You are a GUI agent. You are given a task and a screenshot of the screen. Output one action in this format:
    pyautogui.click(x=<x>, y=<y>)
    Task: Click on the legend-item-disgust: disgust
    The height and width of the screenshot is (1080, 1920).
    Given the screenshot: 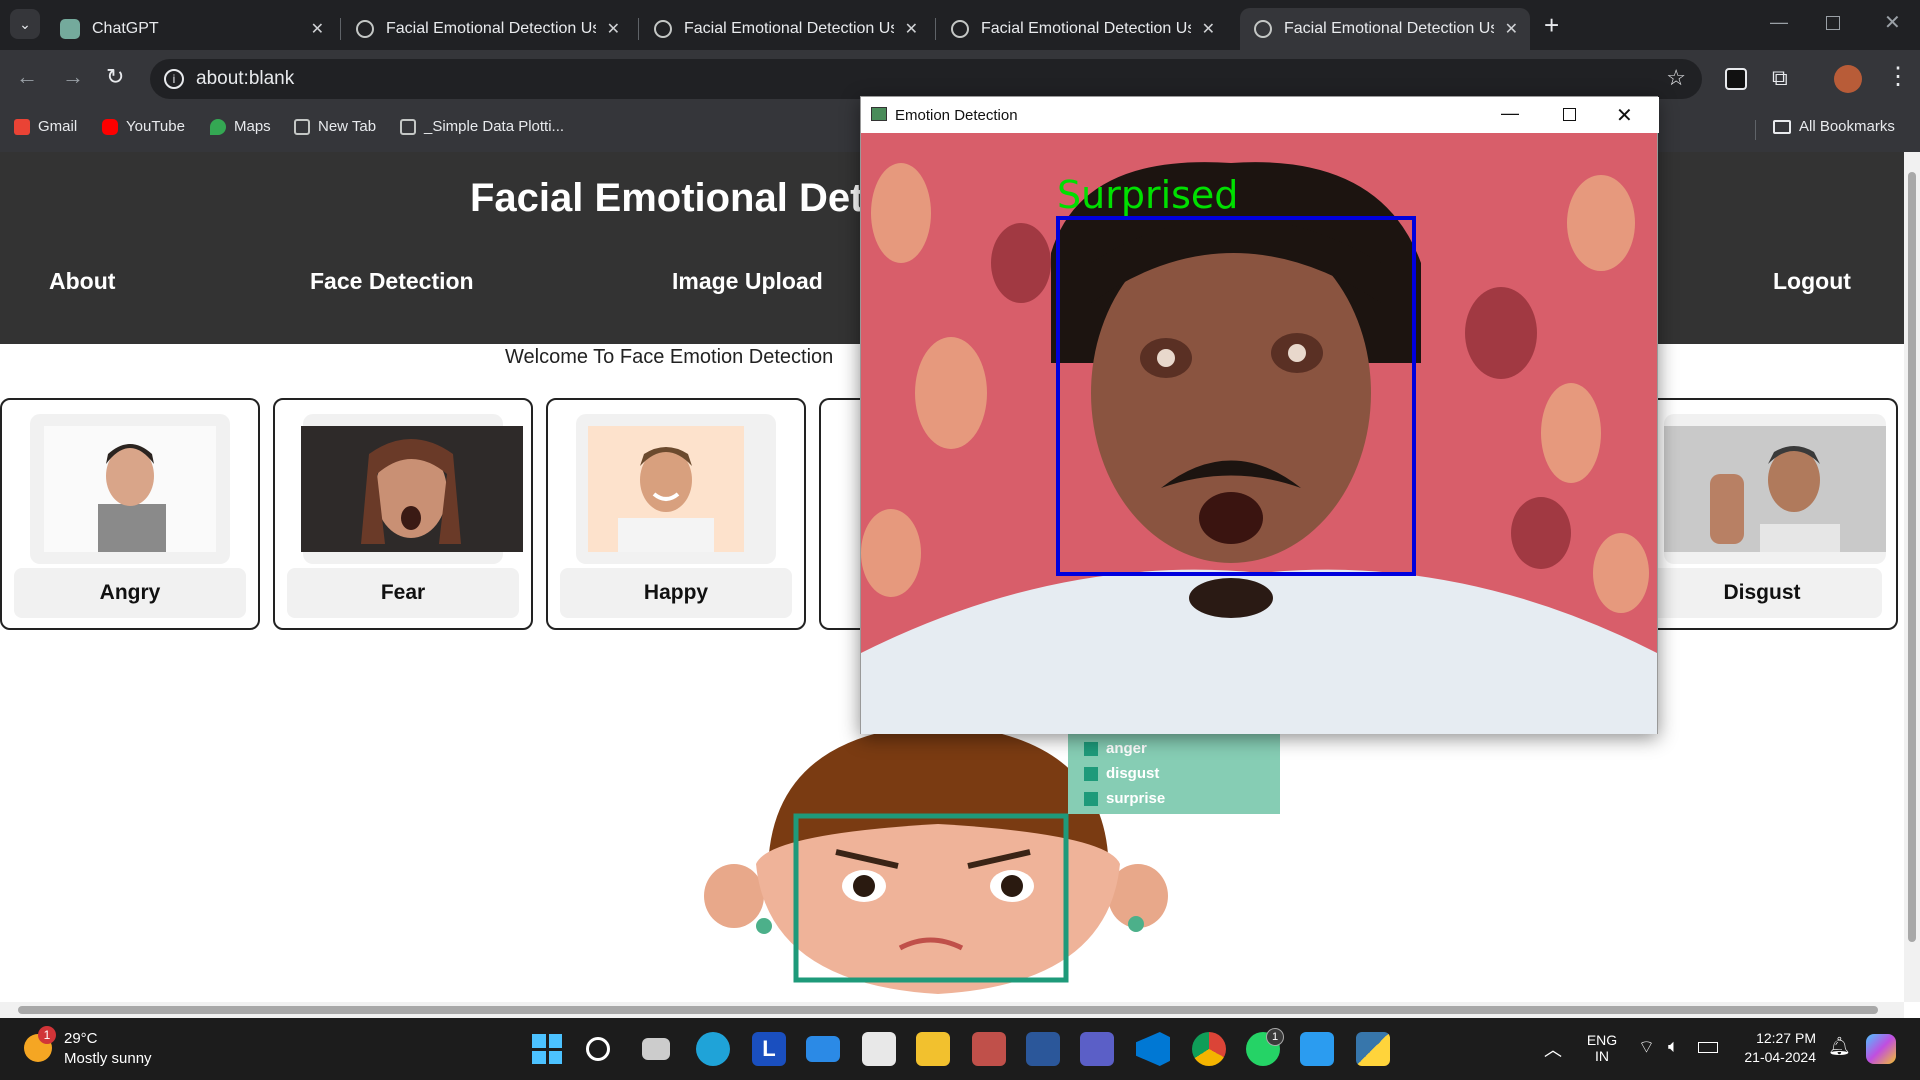 What is the action you would take?
    pyautogui.click(x=1133, y=773)
    